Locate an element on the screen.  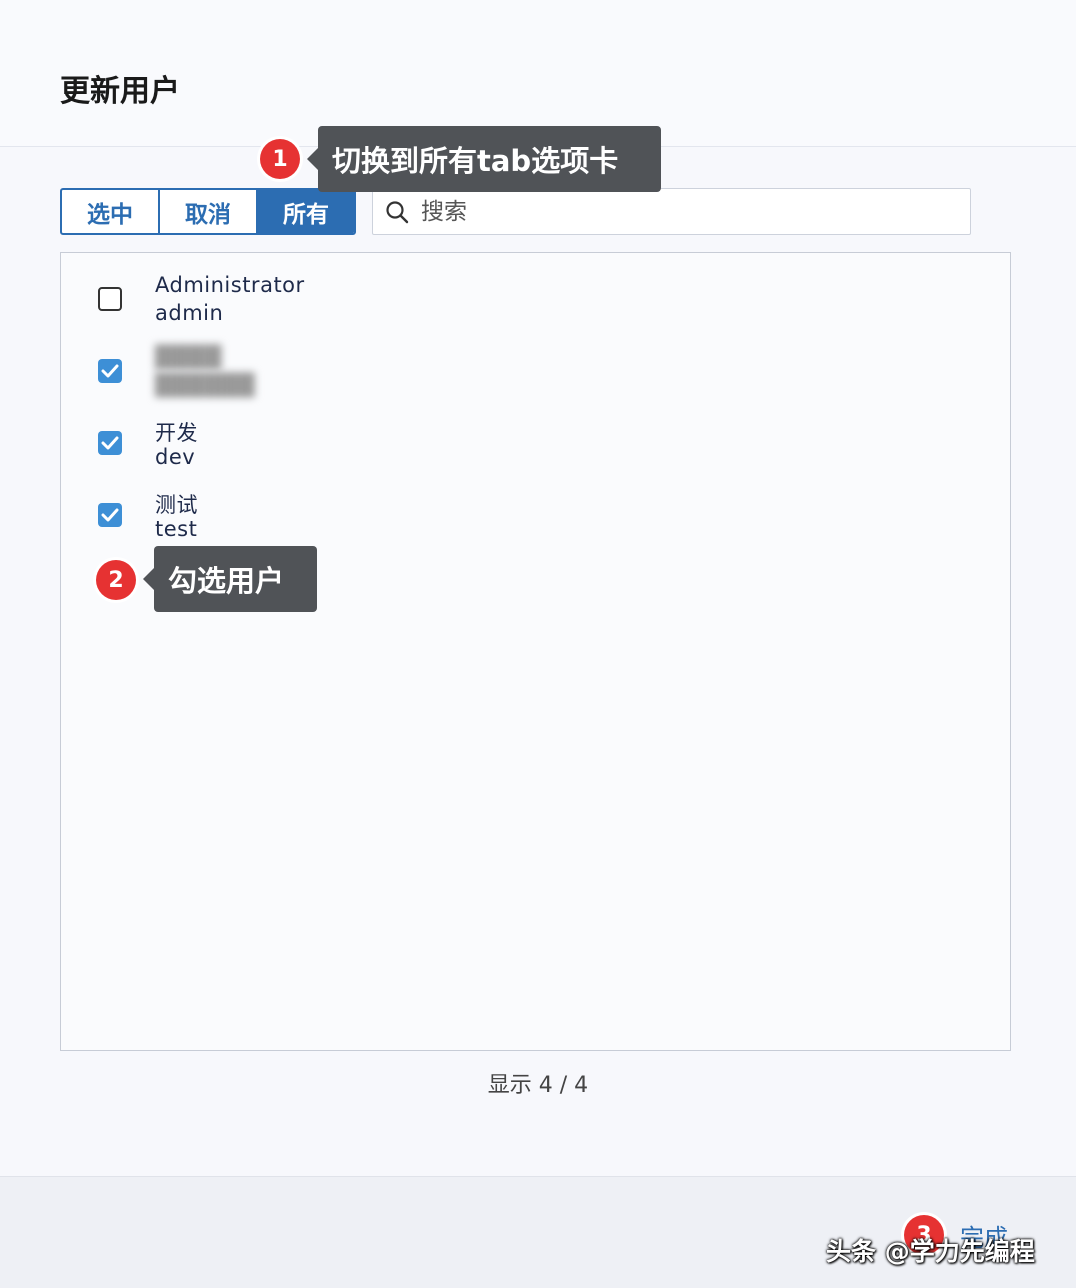
annotation-callout-2: 勾选用户 is located at coordinates (230, 579).